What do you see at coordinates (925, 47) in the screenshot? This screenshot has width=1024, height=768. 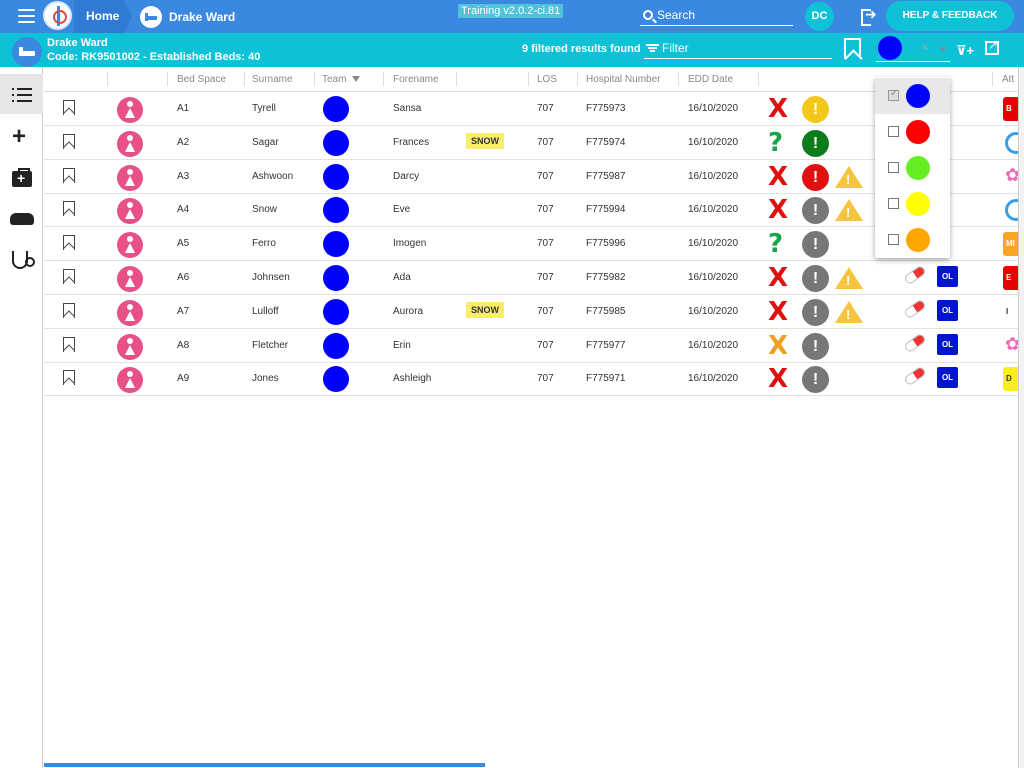 I see `clear-selection-icon: ×` at bounding box center [925, 47].